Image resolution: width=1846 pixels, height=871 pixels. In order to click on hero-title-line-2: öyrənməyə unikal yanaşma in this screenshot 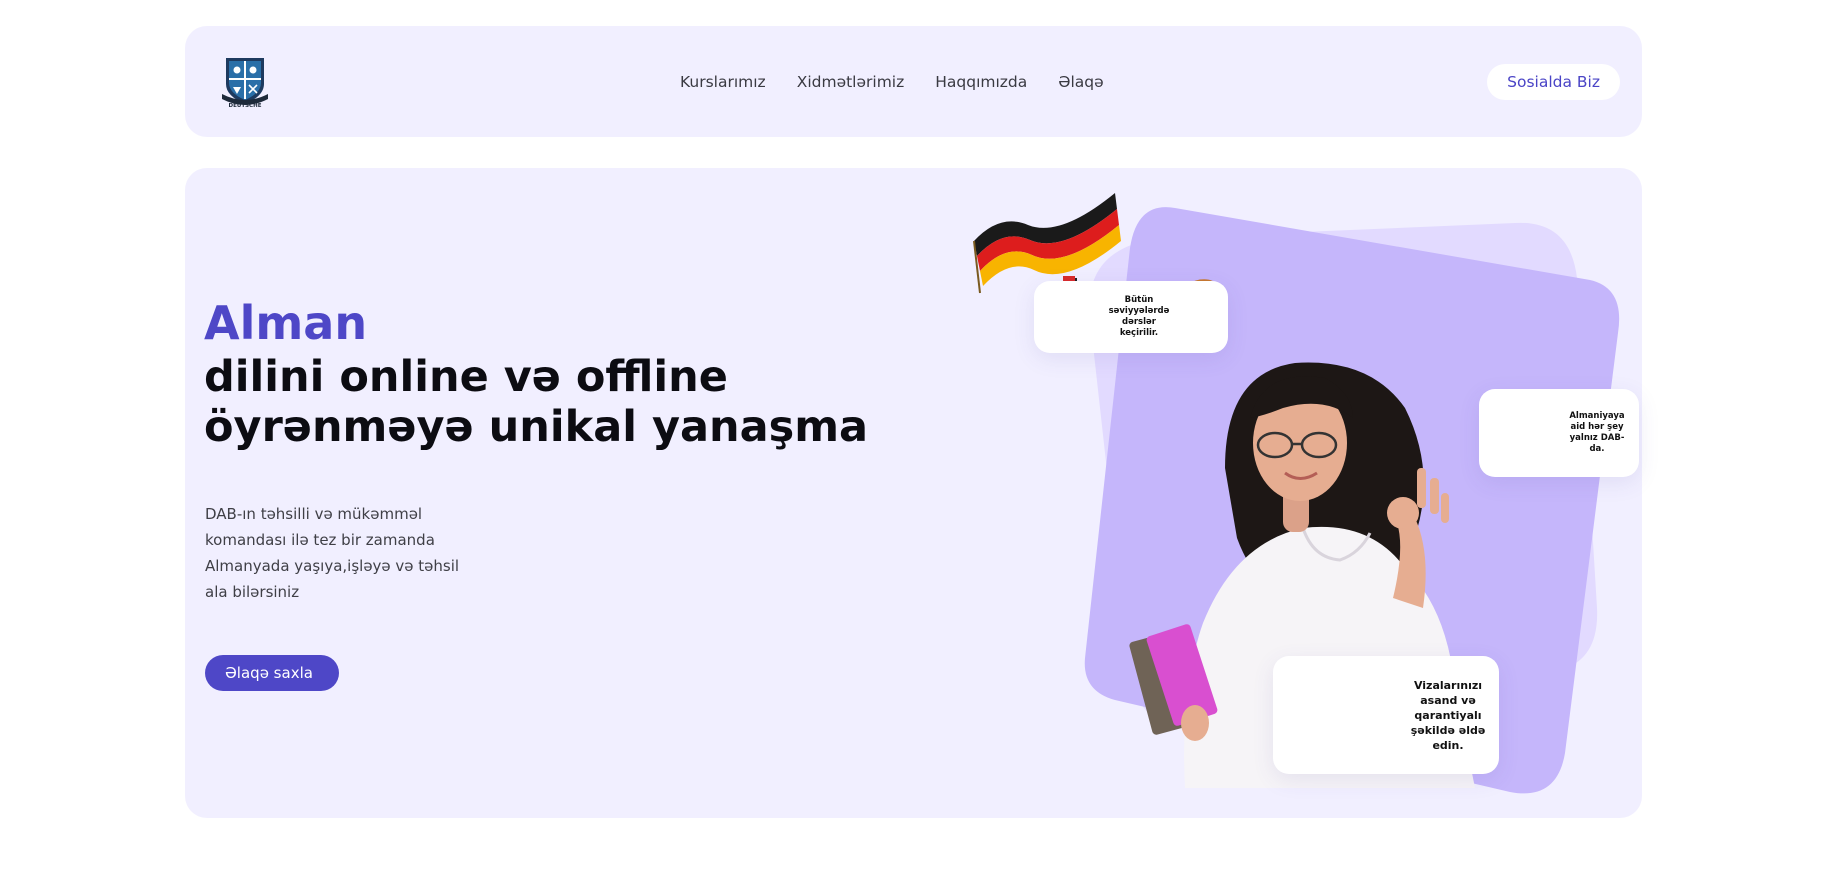, I will do `click(536, 427)`.